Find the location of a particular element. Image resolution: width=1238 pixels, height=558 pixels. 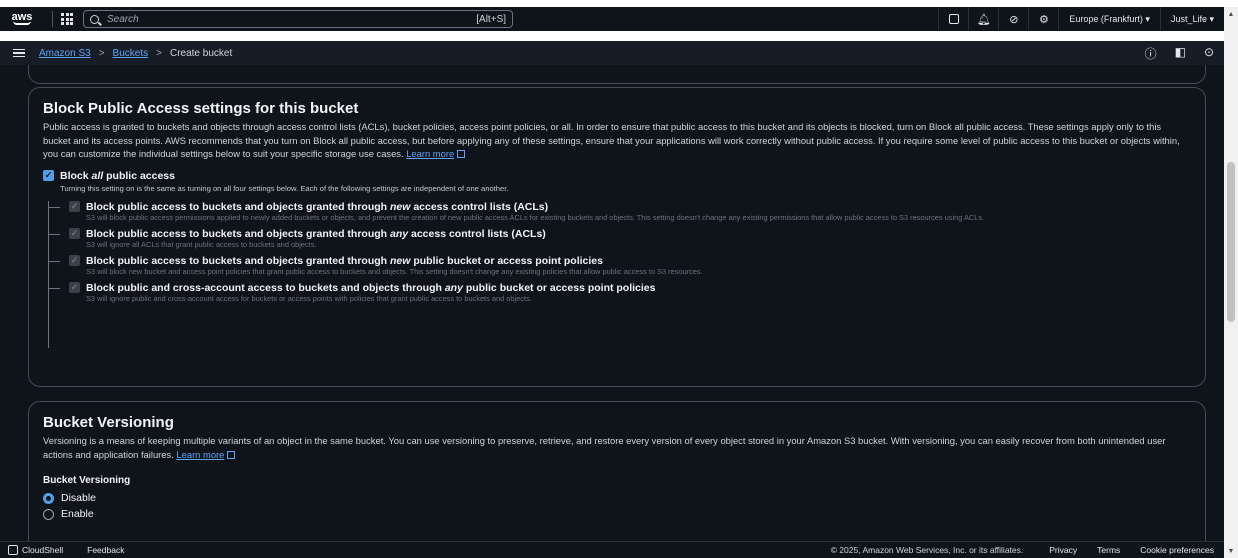

cookie-preferences-link: Cookie preferences is located at coordinates (1177, 550).